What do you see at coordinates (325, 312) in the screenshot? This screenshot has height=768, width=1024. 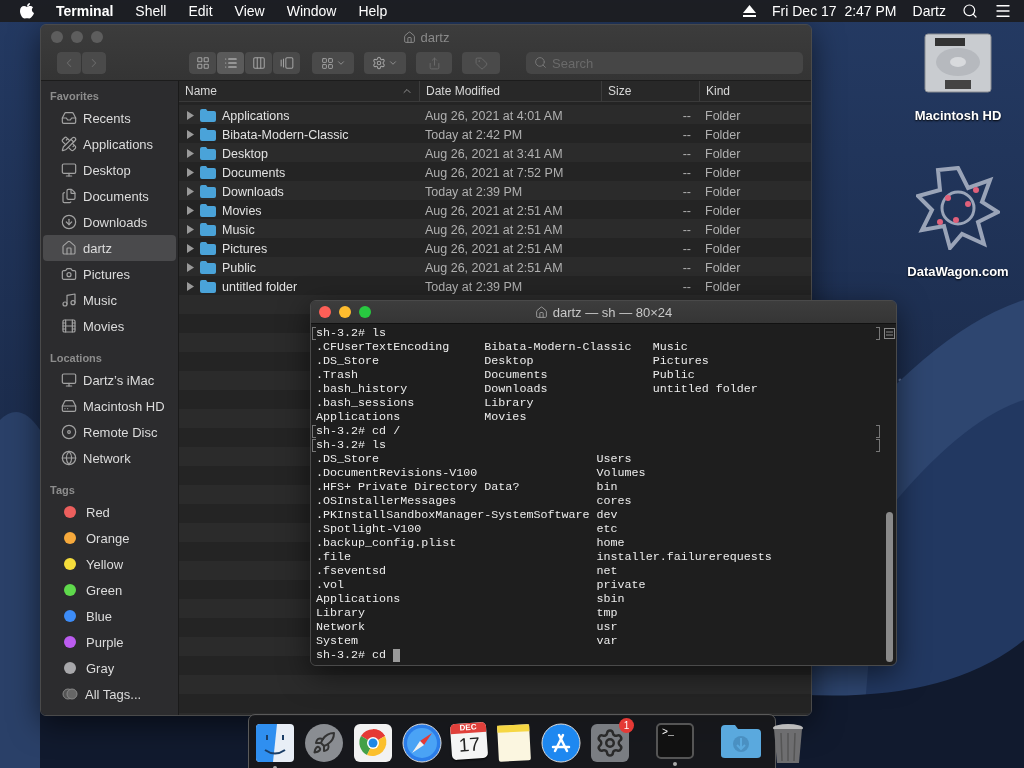 I see `close-button` at bounding box center [325, 312].